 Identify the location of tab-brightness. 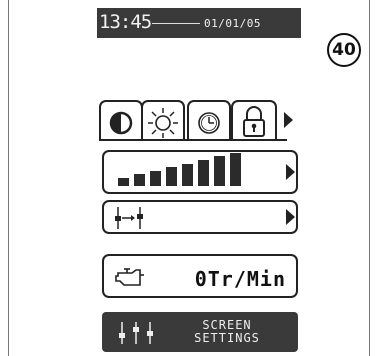
(163, 120).